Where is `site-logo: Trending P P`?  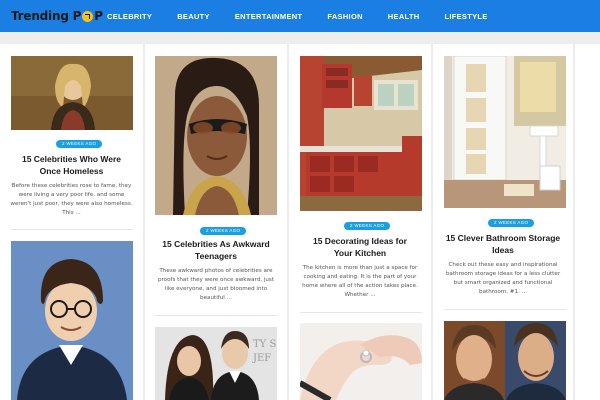
site-logo: Trending P P is located at coordinates (57, 16).